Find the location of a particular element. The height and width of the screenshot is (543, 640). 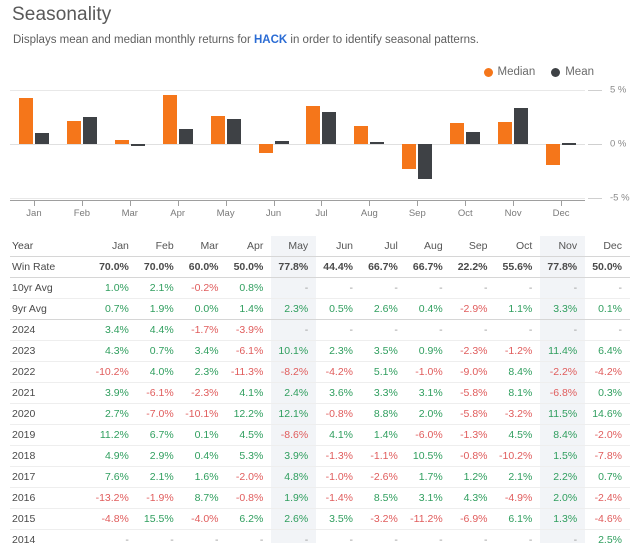

table-header-oct: Oct is located at coordinates (518, 246).